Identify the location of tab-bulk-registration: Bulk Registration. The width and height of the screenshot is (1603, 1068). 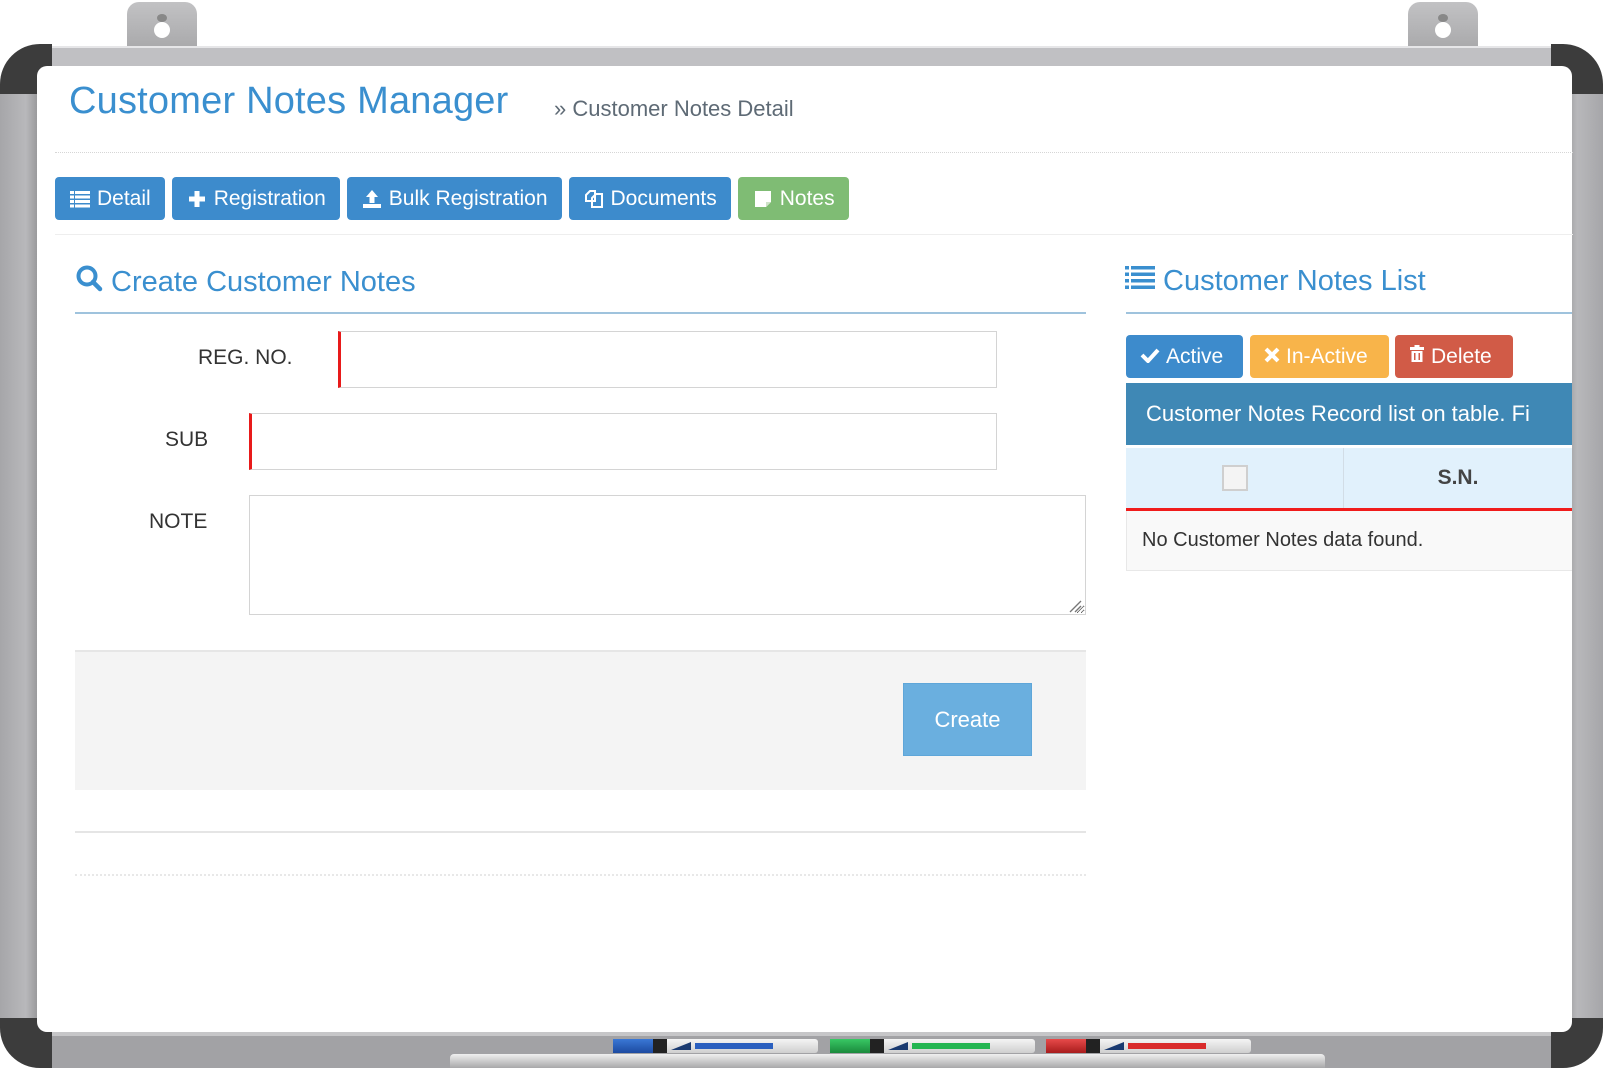
(454, 198).